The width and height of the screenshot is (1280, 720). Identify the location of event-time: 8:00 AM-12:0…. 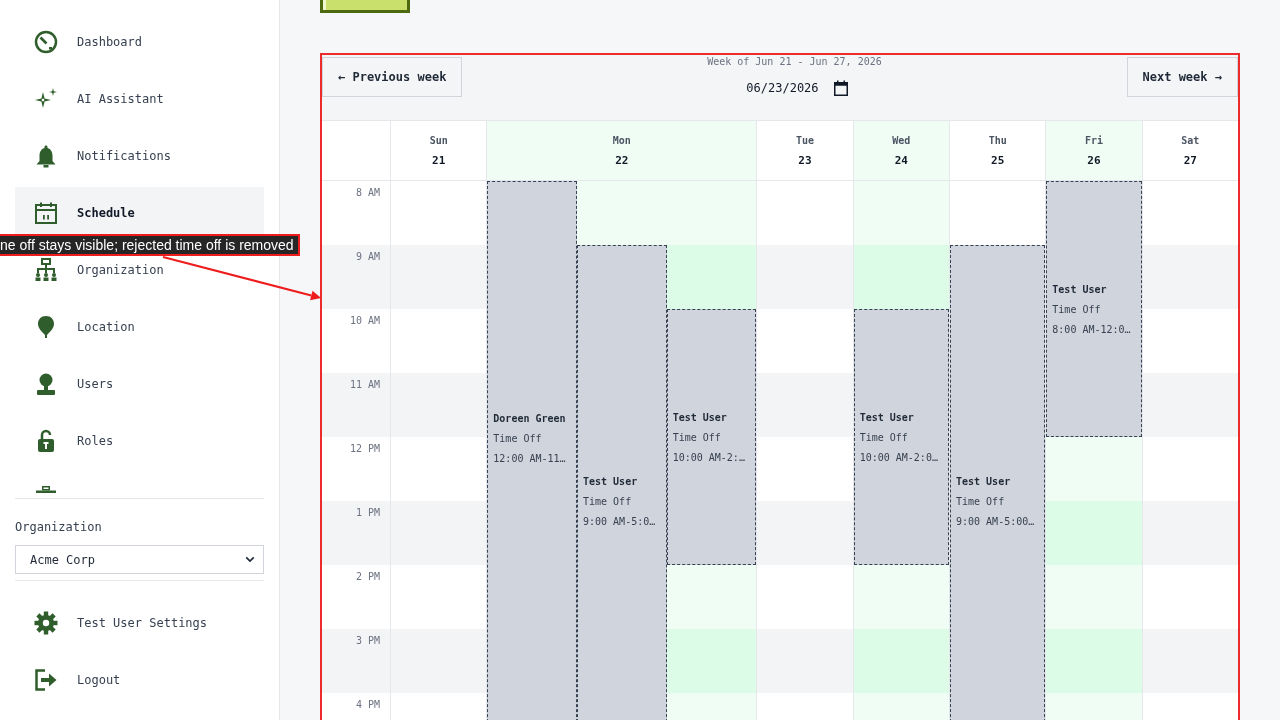
(1091, 330).